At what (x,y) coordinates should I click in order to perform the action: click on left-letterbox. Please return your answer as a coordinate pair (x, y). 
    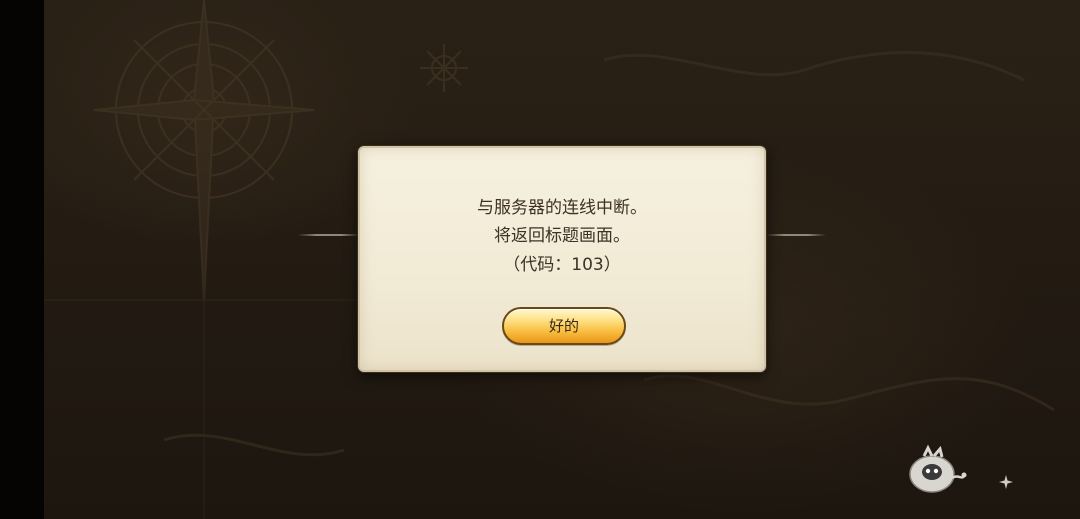
    Looking at the image, I should click on (22, 259).